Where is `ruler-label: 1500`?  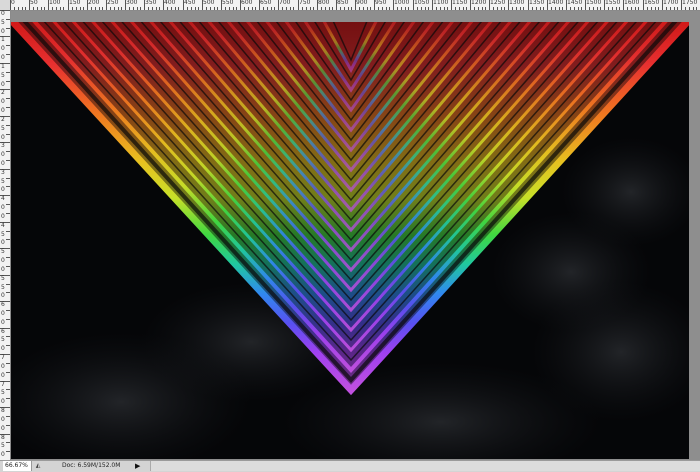
ruler-label: 1500 is located at coordinates (594, 3).